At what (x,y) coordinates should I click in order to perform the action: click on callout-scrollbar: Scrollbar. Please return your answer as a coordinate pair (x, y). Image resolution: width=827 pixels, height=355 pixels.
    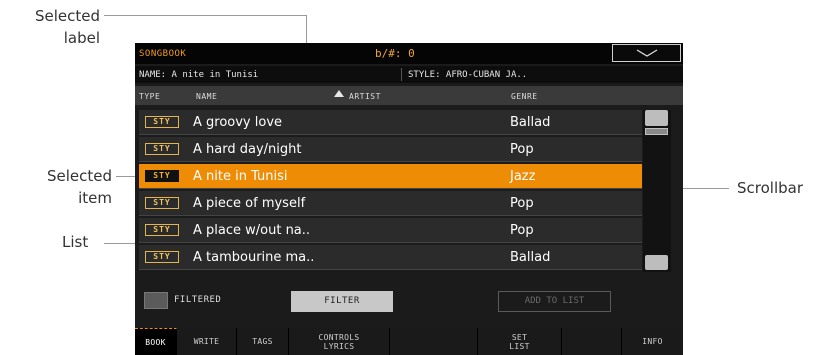
    Looking at the image, I should click on (770, 188).